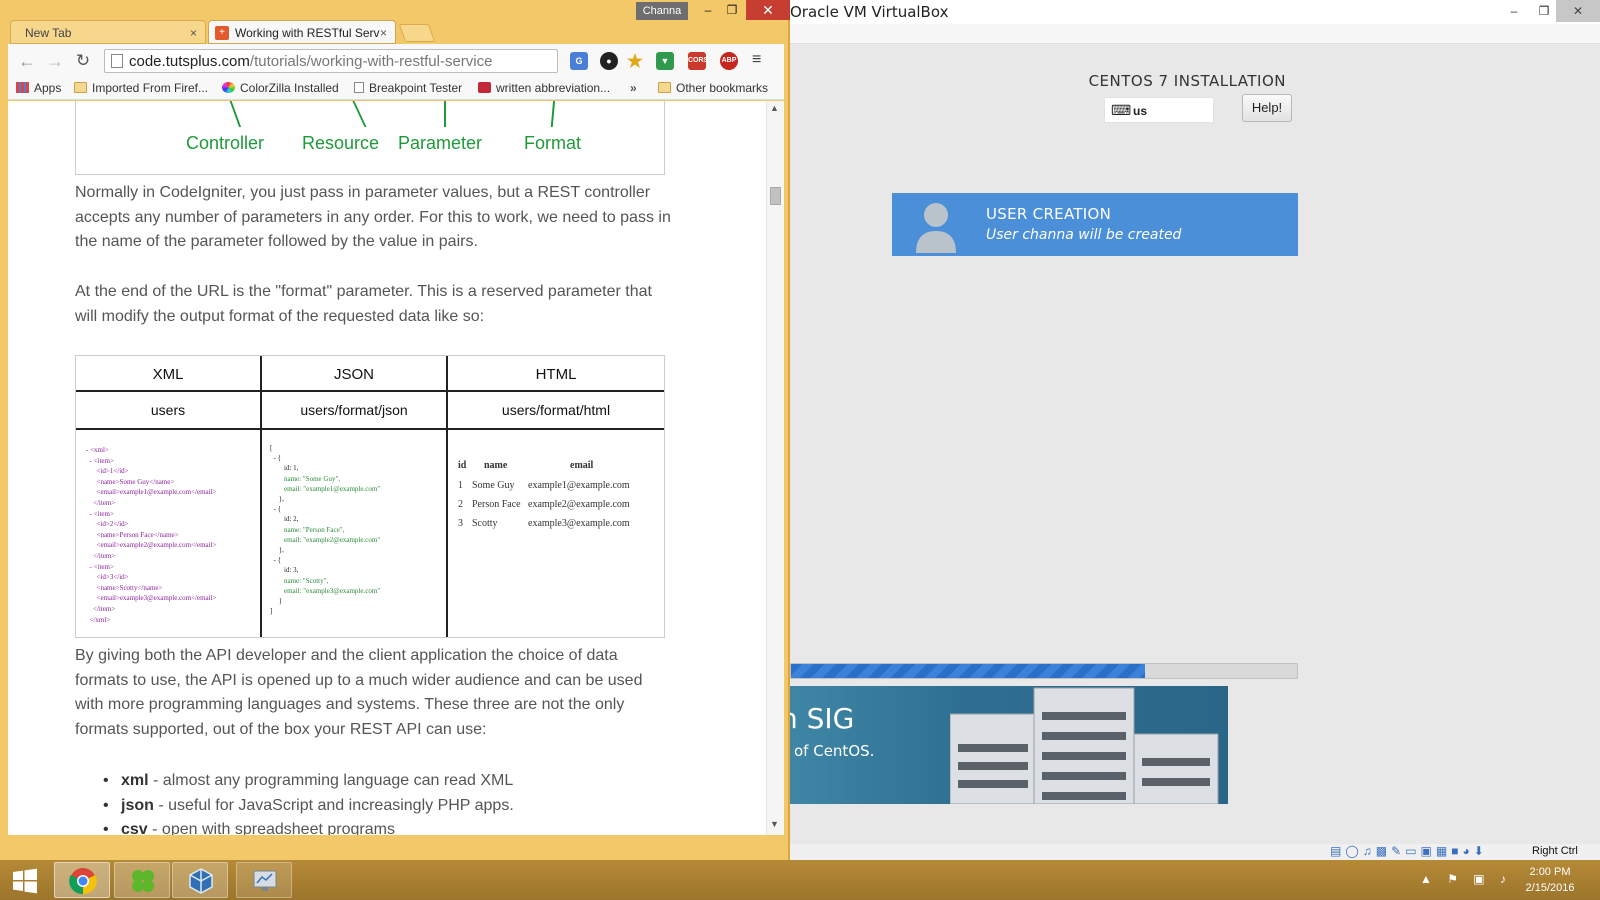 Image resolution: width=1600 pixels, height=900 pixels. What do you see at coordinates (775, 468) in the screenshot?
I see `page-scrollbar: ▲ ▼` at bounding box center [775, 468].